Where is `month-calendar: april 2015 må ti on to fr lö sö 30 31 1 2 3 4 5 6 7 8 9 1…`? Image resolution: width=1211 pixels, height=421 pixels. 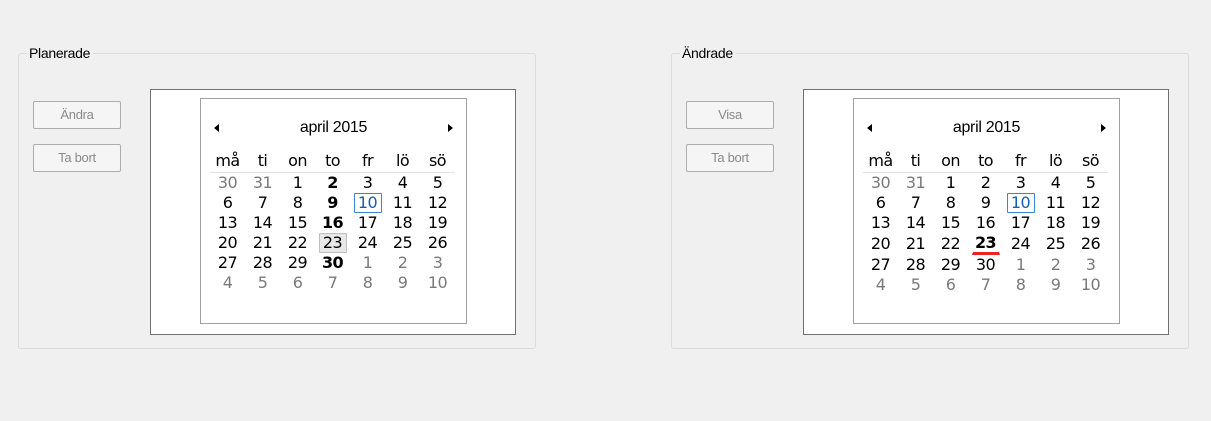
month-calendar: april 2015 må ti on to fr lö sö 30 31 1 2 3 4 5 6 7 8 9 1… is located at coordinates (986, 211).